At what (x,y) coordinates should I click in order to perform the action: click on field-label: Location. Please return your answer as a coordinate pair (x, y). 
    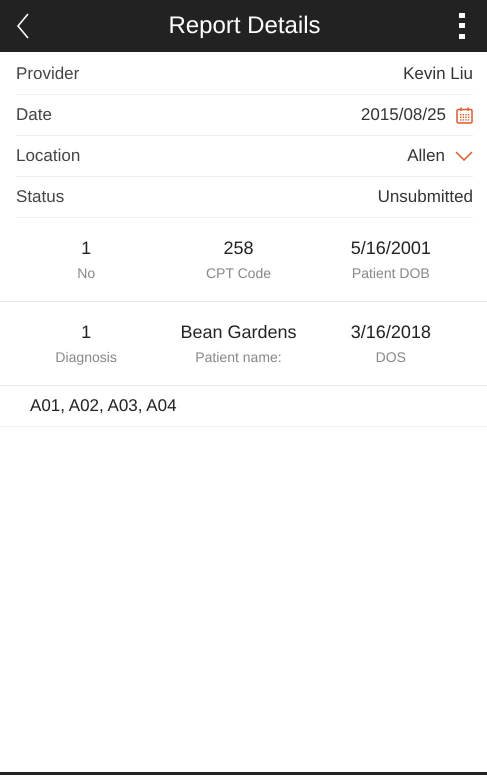
    Looking at the image, I should click on (48, 156).